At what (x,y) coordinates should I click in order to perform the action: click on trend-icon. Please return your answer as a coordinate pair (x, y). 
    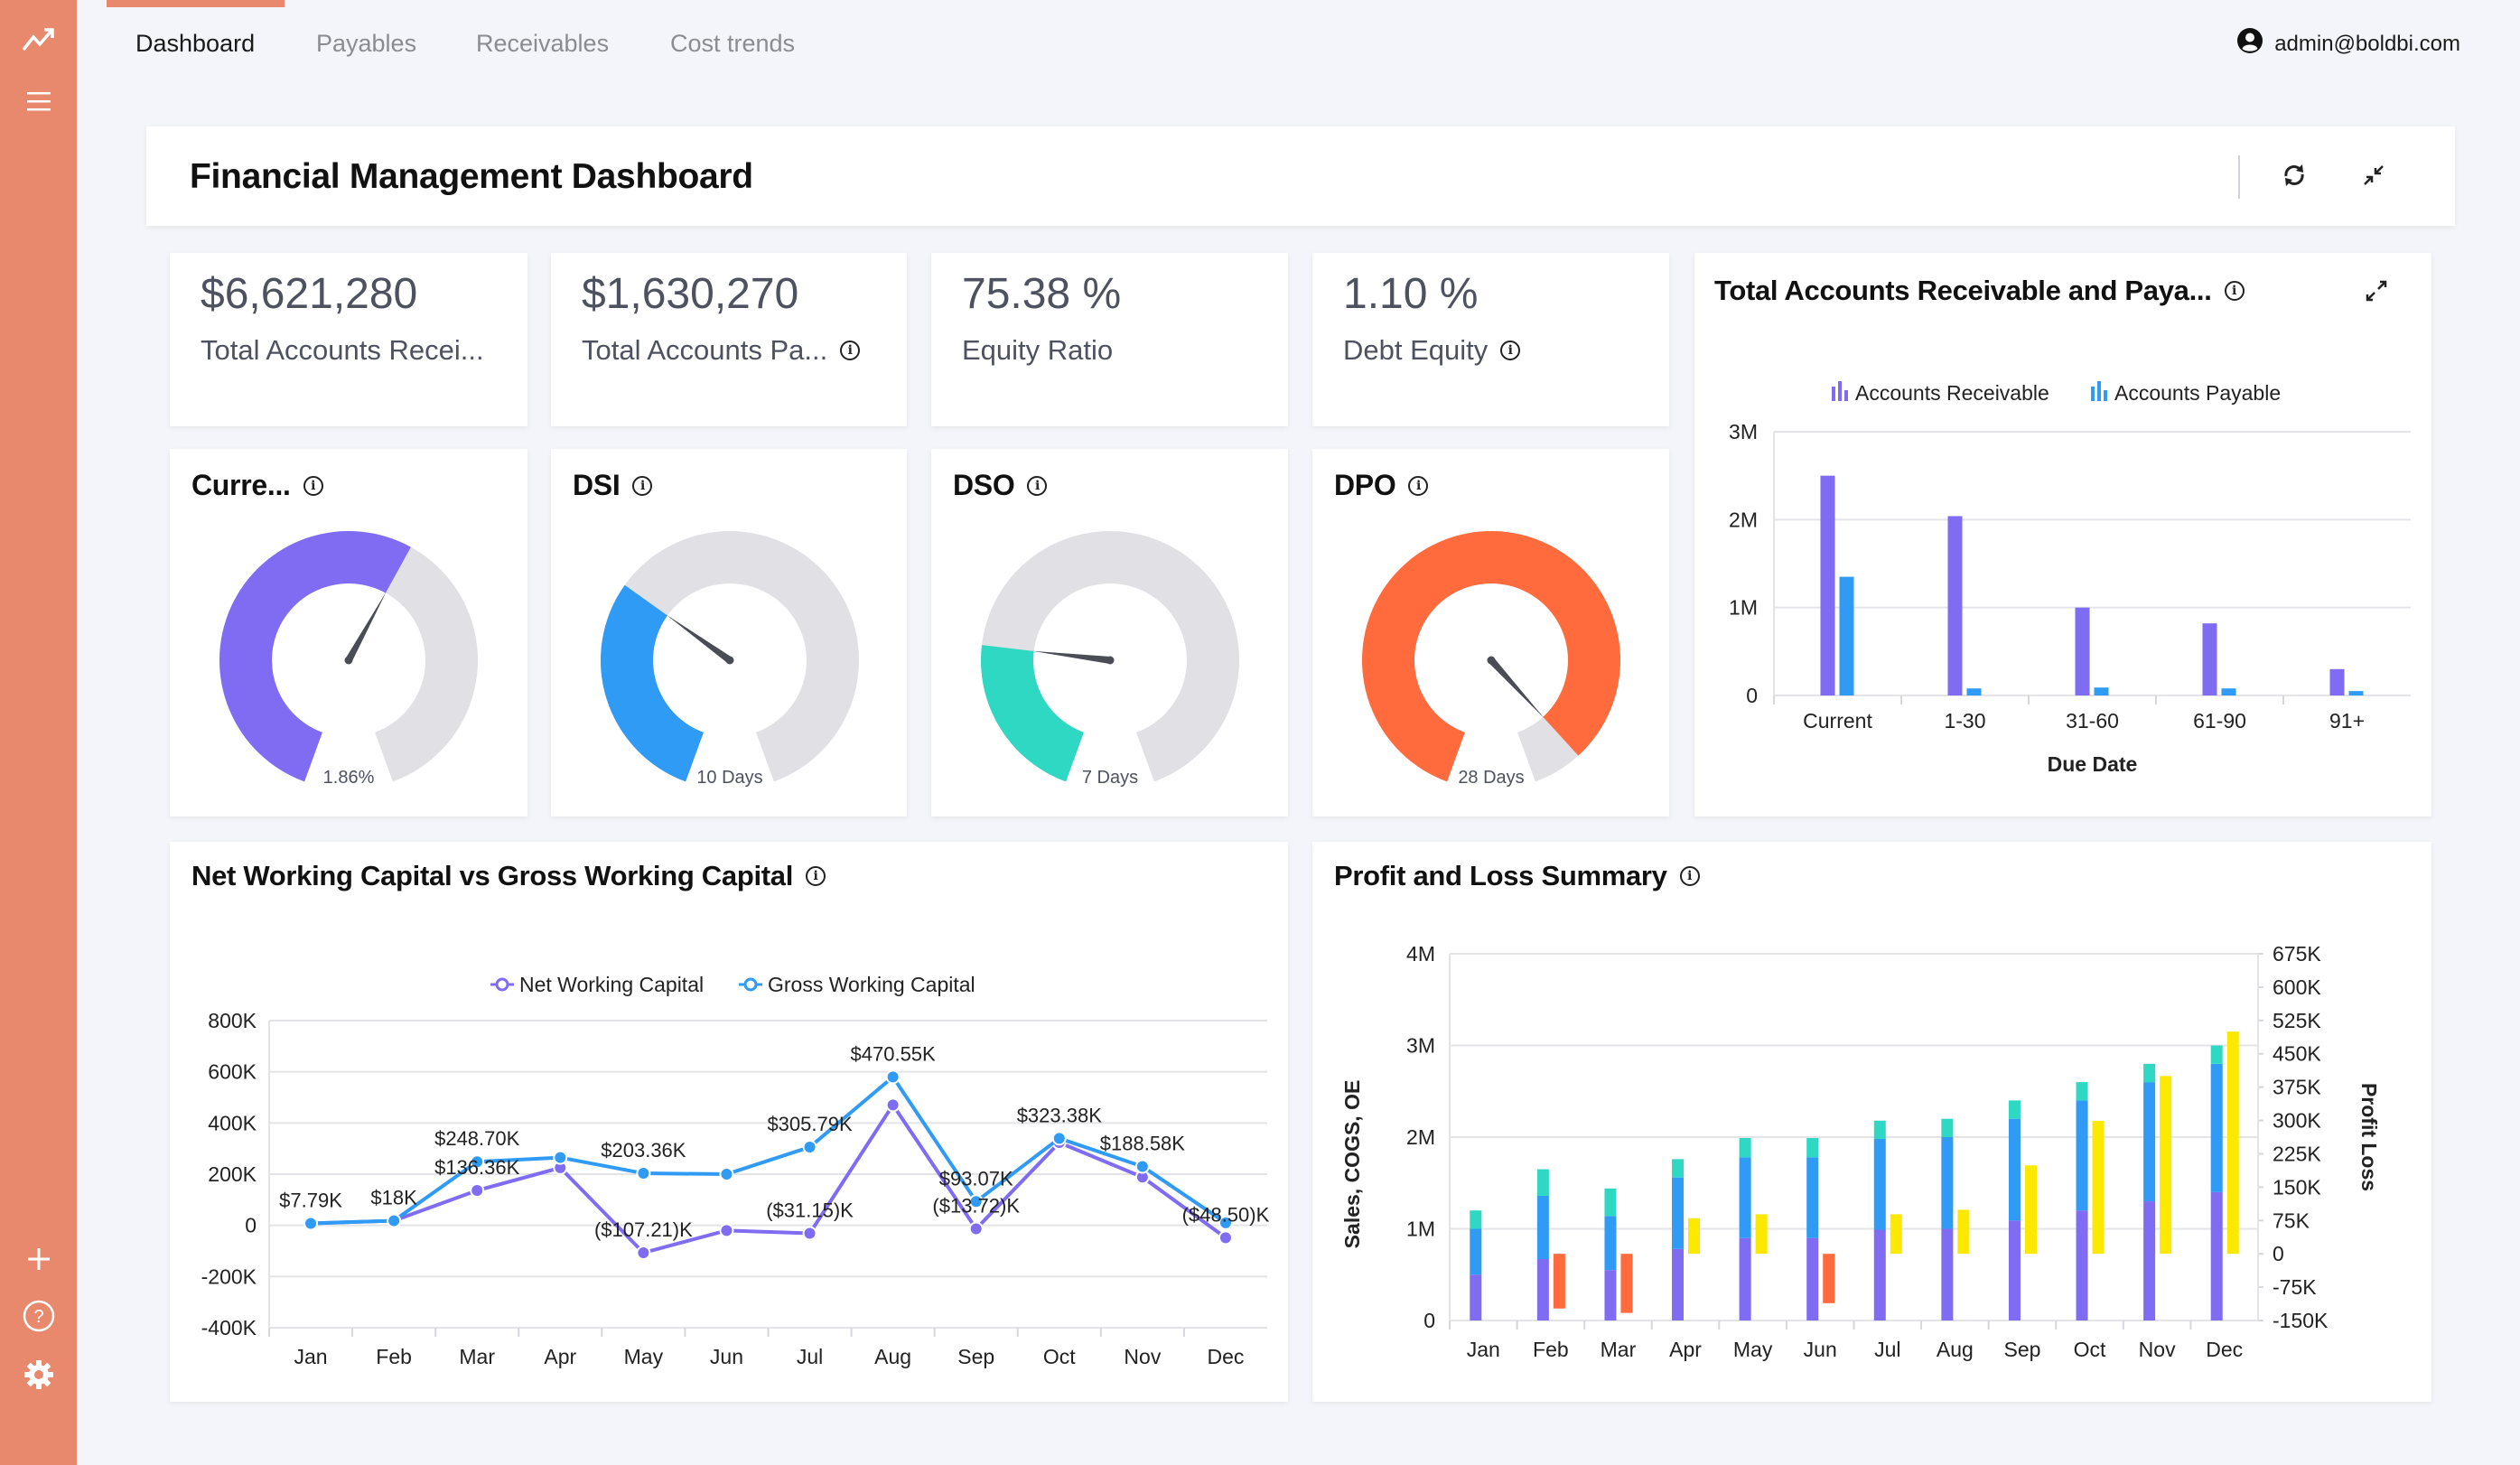
    Looking at the image, I should click on (38, 40).